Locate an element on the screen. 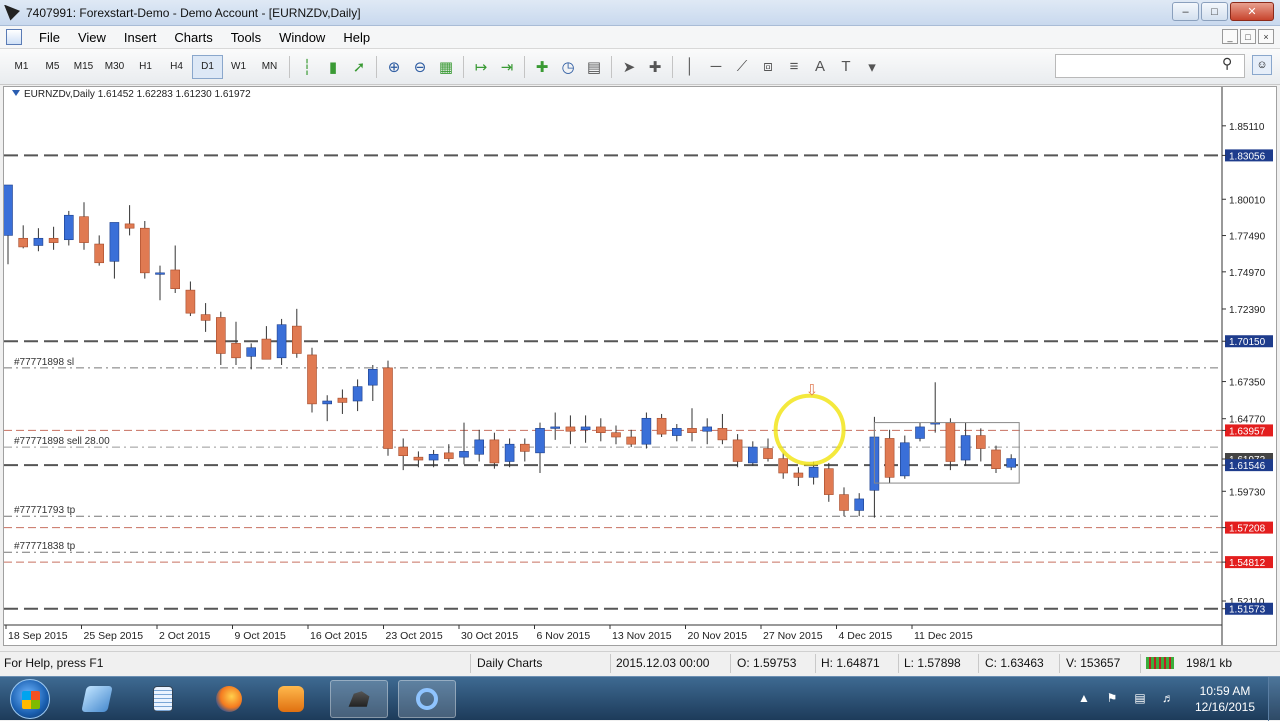  community-icon: ☺ is located at coordinates (1262, 65).